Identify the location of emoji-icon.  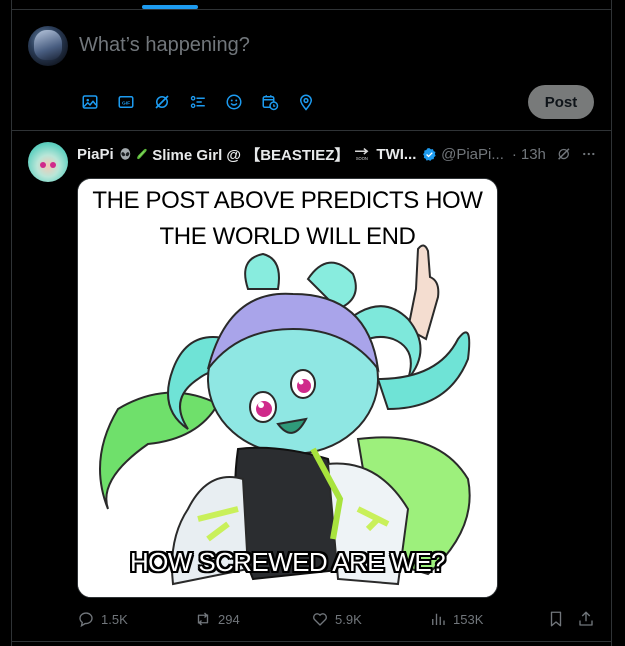
(234, 102).